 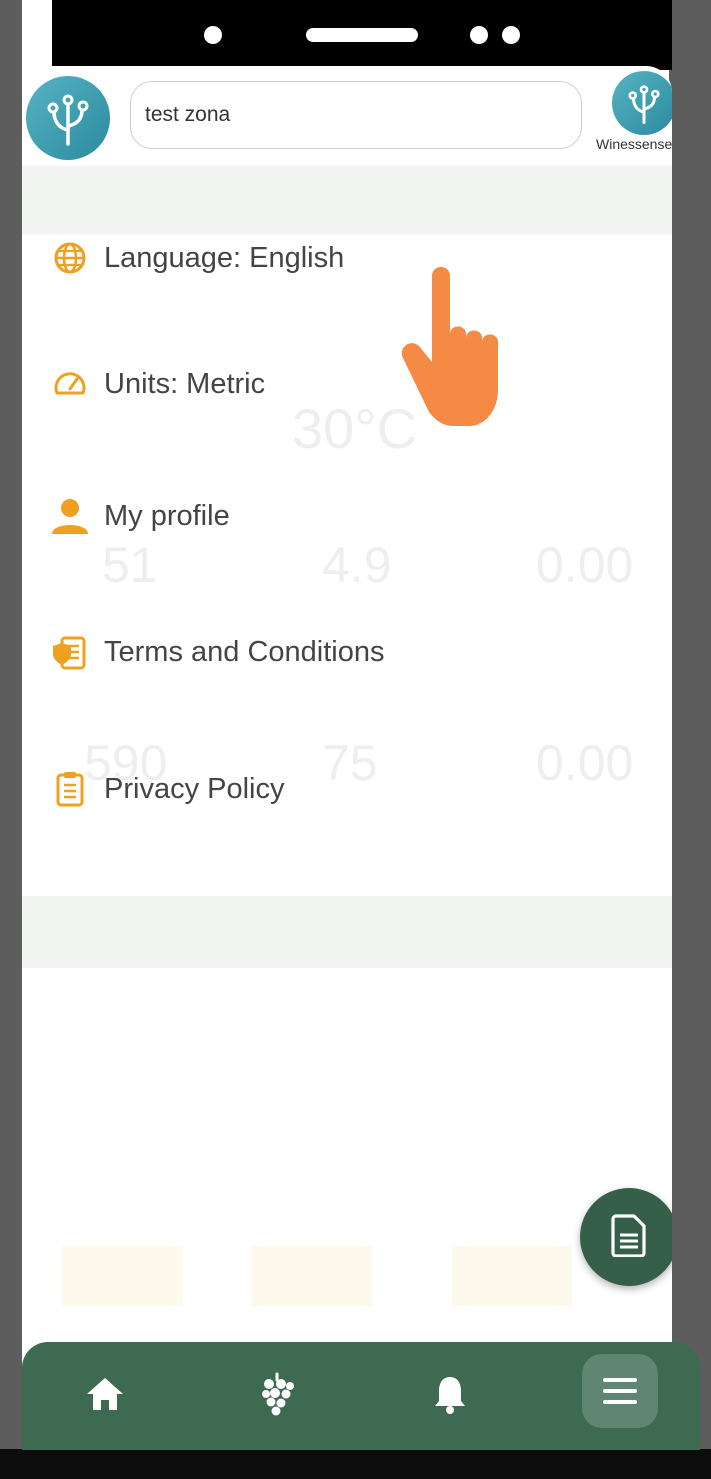 I want to click on menu-item-label: My profile, so click(x=167, y=515).